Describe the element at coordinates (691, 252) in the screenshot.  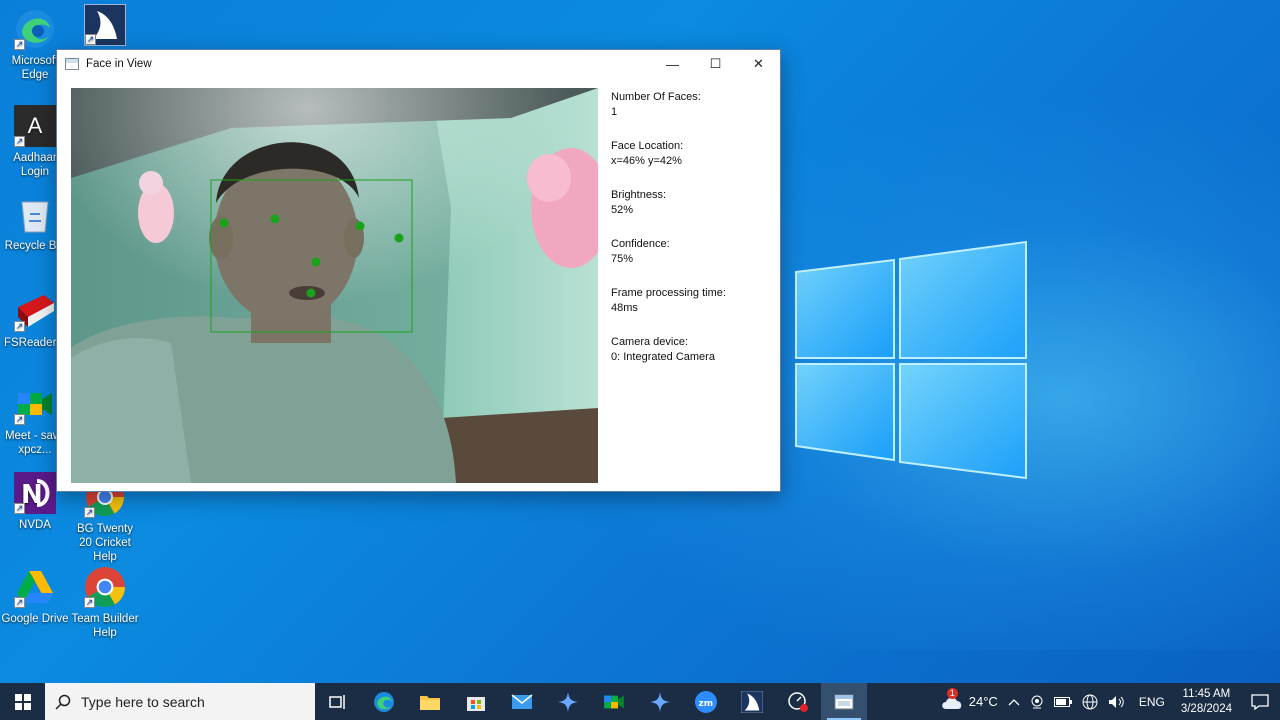
I see `stat-confidence: Confidence: 75%` at that location.